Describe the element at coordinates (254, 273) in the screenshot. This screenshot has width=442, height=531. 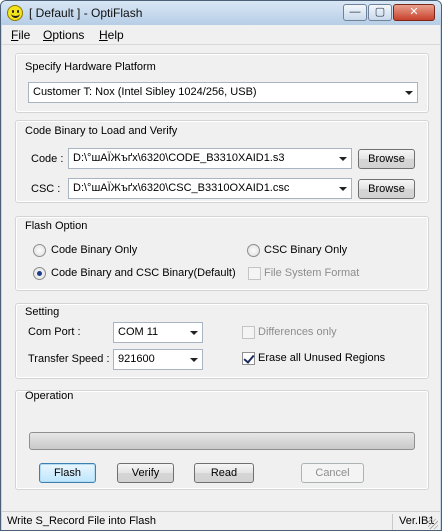
I see `file-system-format-checkbox` at that location.